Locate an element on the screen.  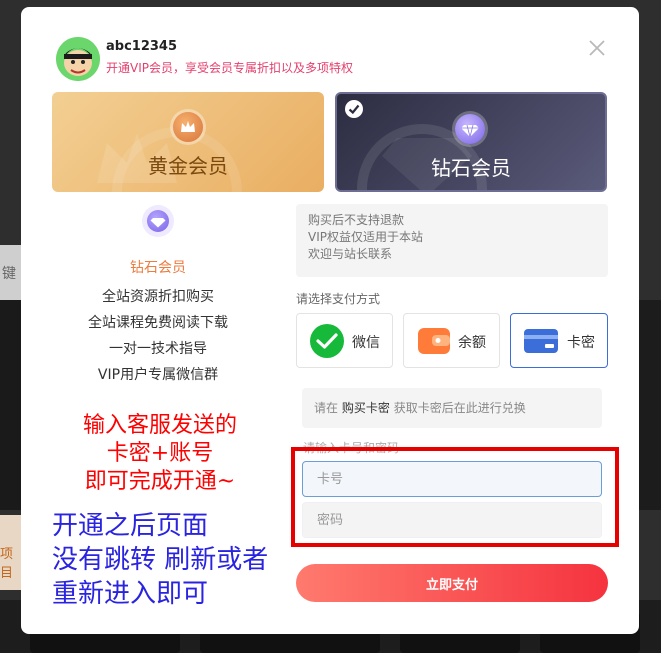
wechat-pay-icon is located at coordinates (327, 341).